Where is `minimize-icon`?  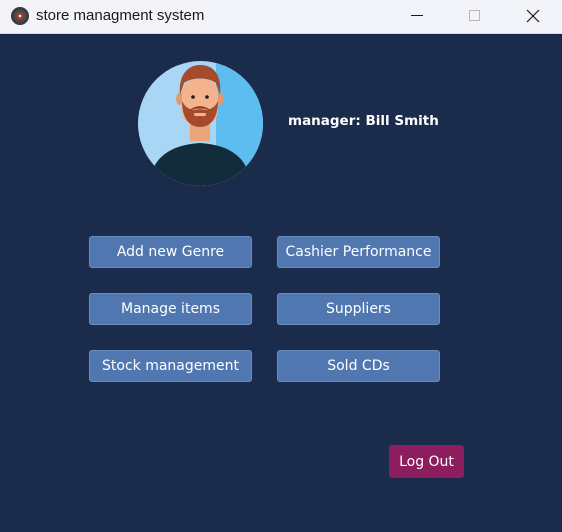 minimize-icon is located at coordinates (417, 15).